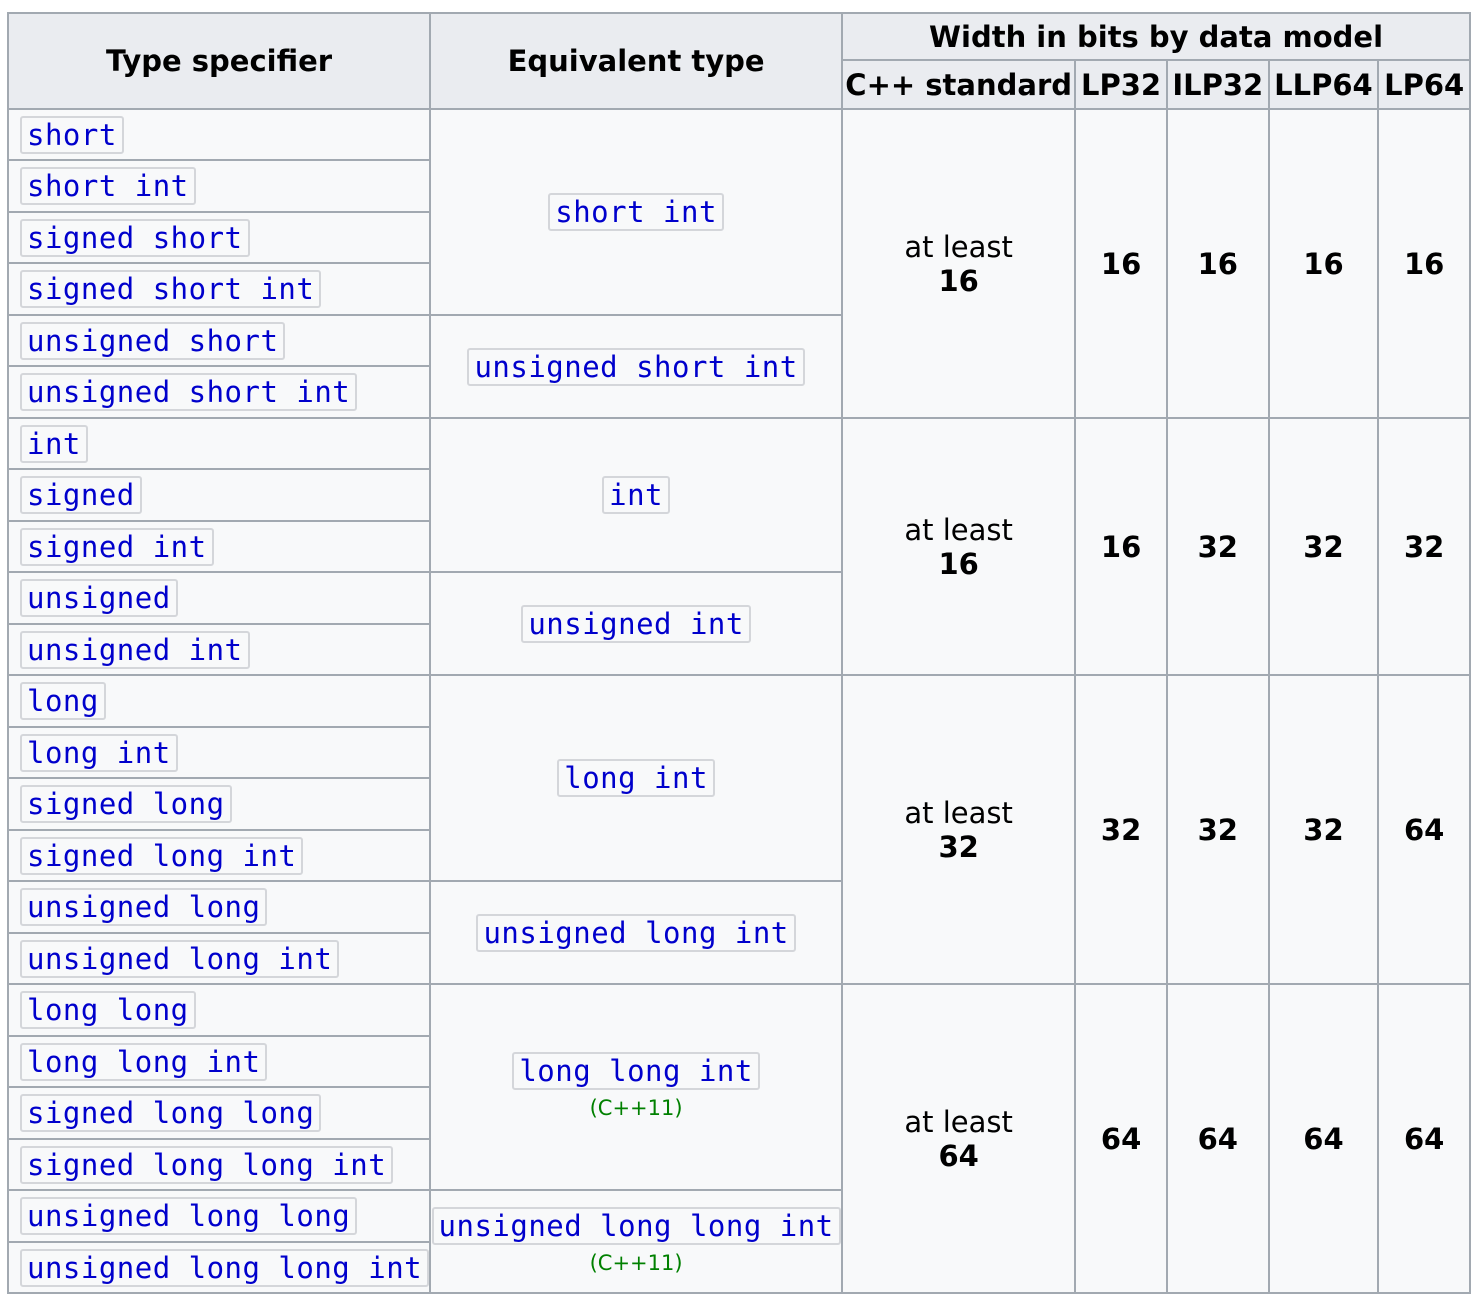 The width and height of the screenshot is (1471, 1301). I want to click on lp64-width: 16, so click(1424, 263).